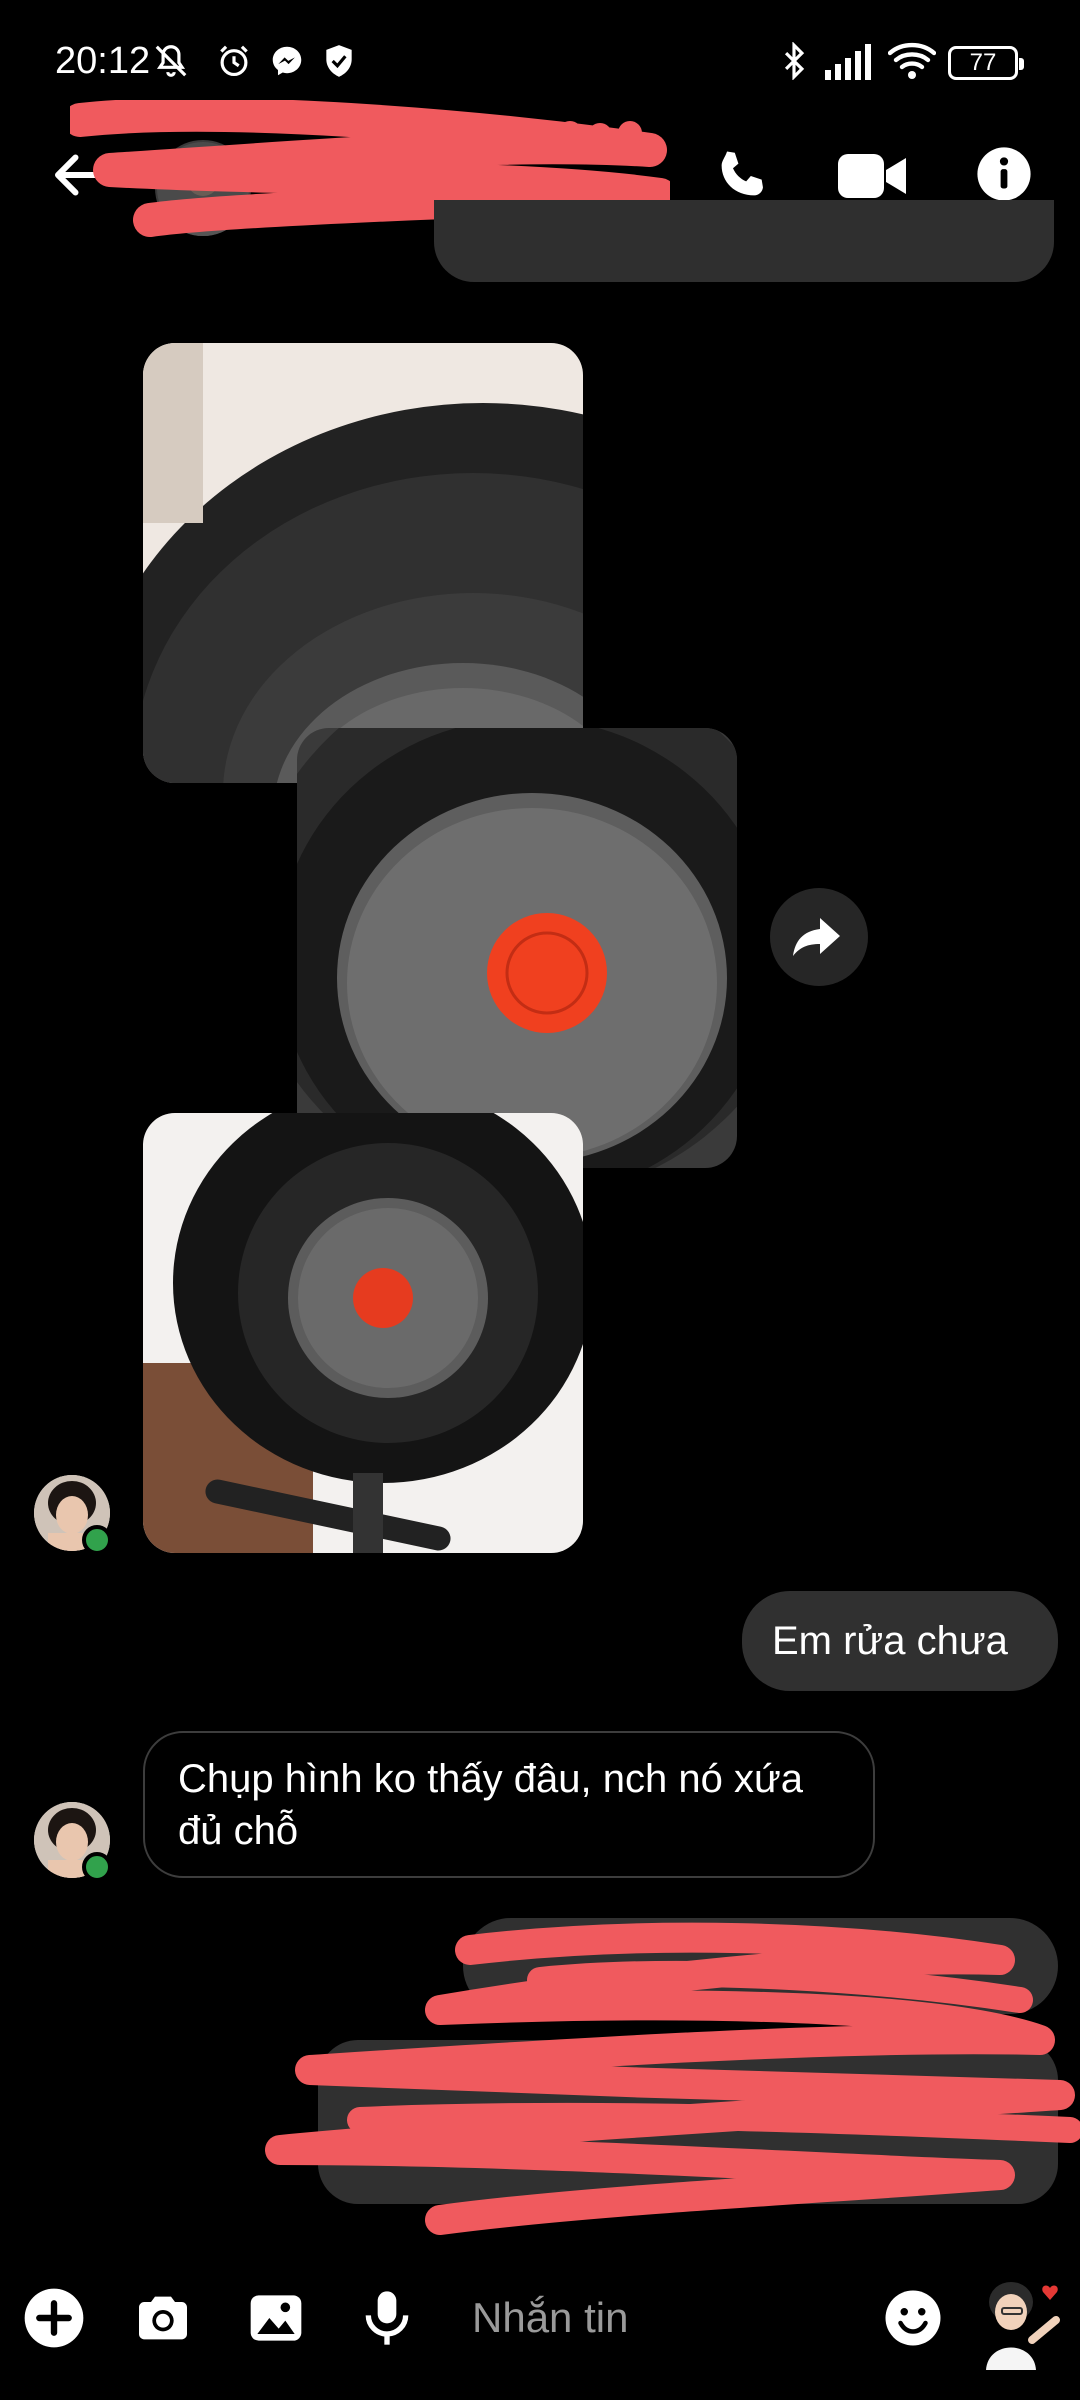 This screenshot has height=2400, width=1080. Describe the element at coordinates (54, 2318) in the screenshot. I see `plus-icon` at that location.